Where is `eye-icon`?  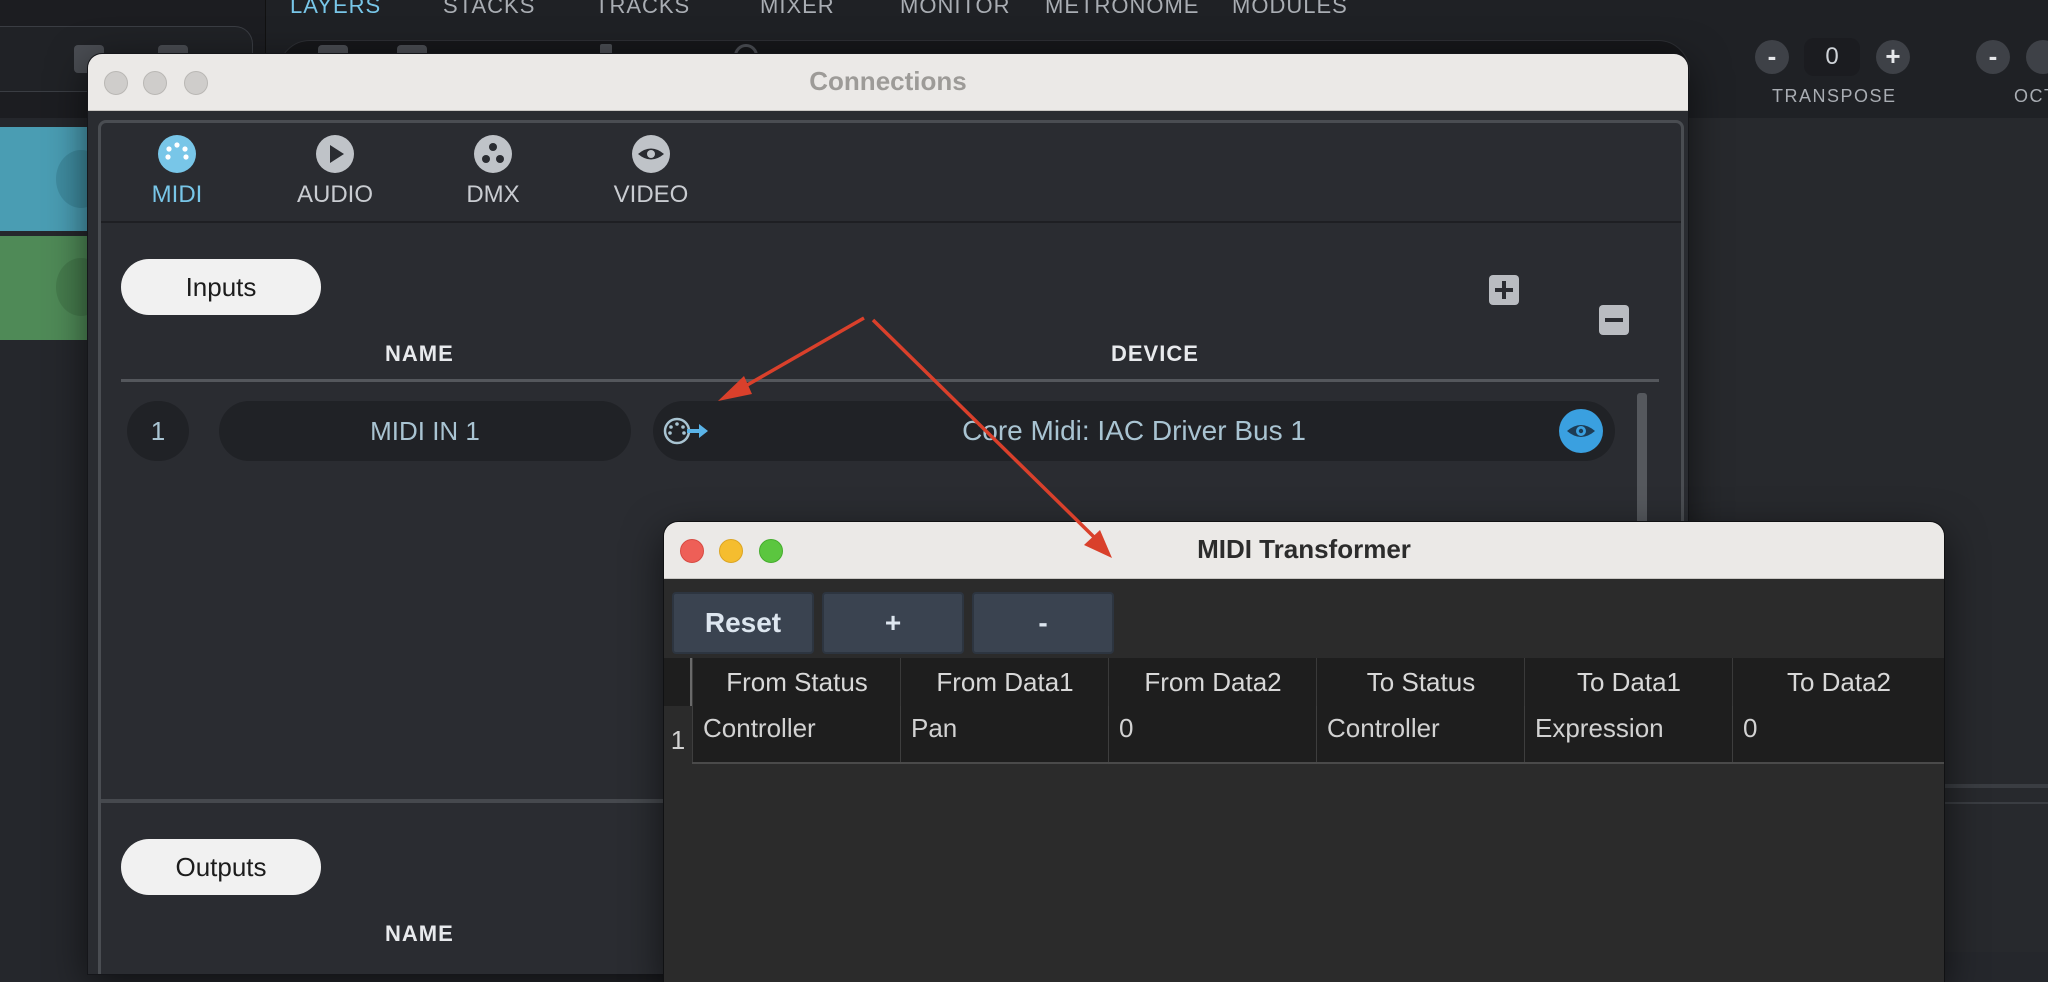 eye-icon is located at coordinates (651, 154).